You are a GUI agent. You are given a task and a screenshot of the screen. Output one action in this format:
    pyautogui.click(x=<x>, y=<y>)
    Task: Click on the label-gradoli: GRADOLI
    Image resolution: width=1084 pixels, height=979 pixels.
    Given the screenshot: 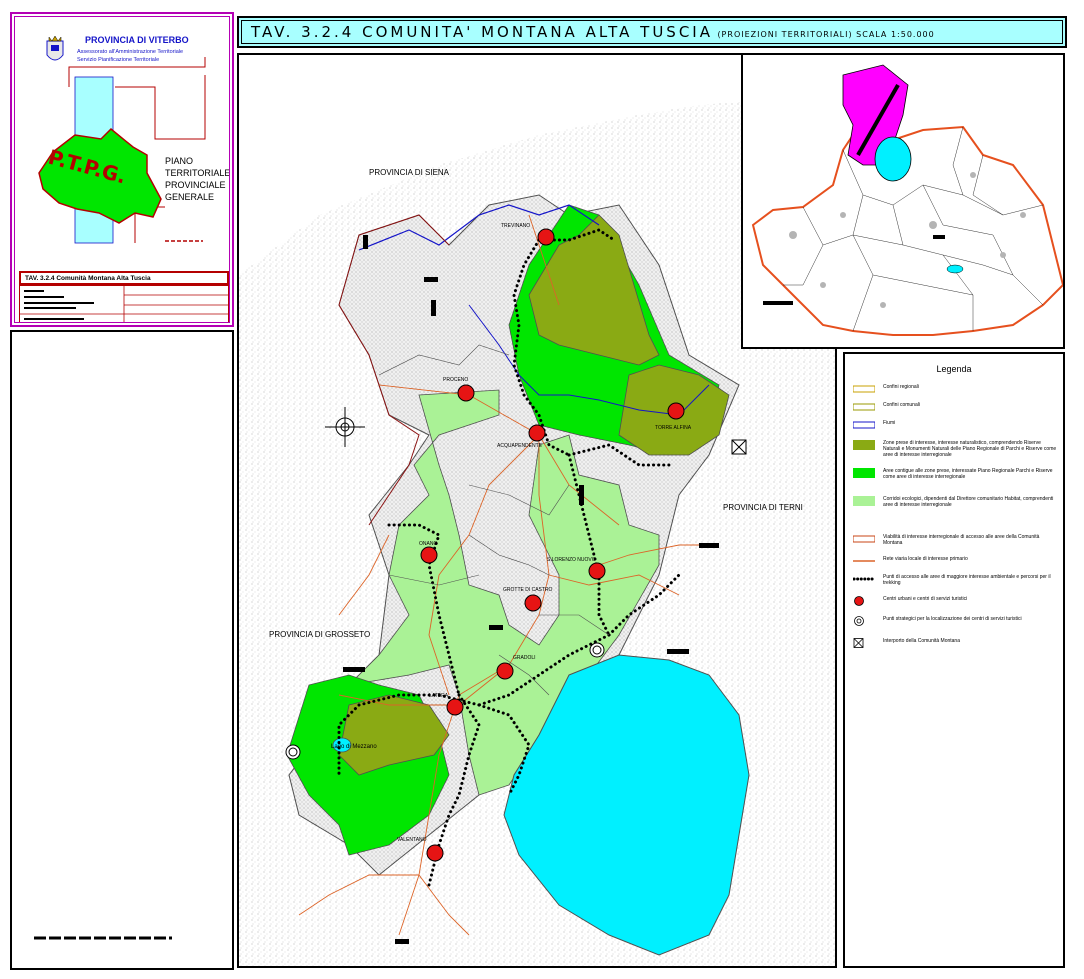 What is the action you would take?
    pyautogui.click(x=524, y=658)
    